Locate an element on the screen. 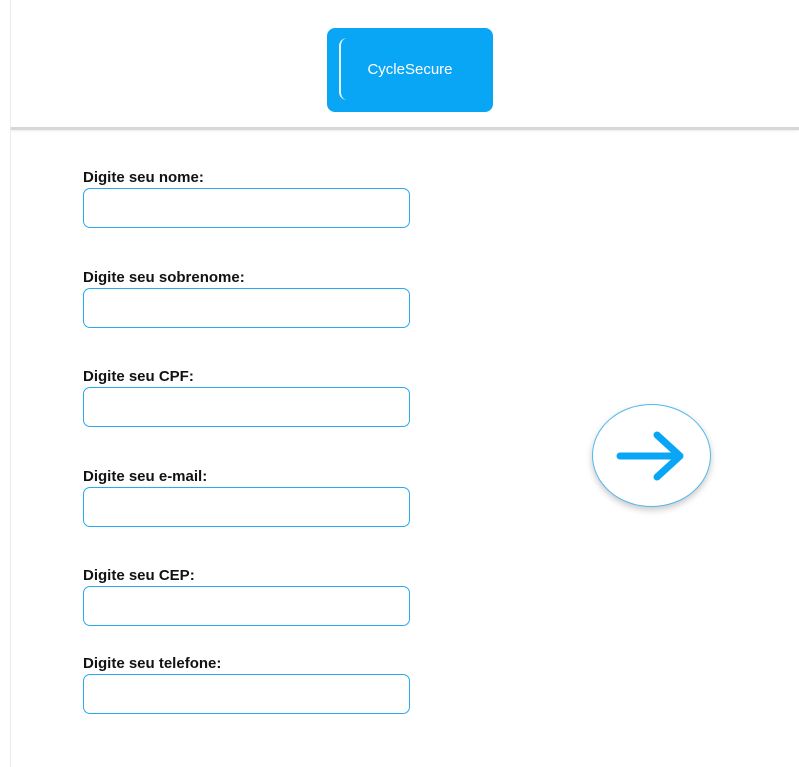 This screenshot has width=799, height=767. header-divider is located at coordinates (405, 128).